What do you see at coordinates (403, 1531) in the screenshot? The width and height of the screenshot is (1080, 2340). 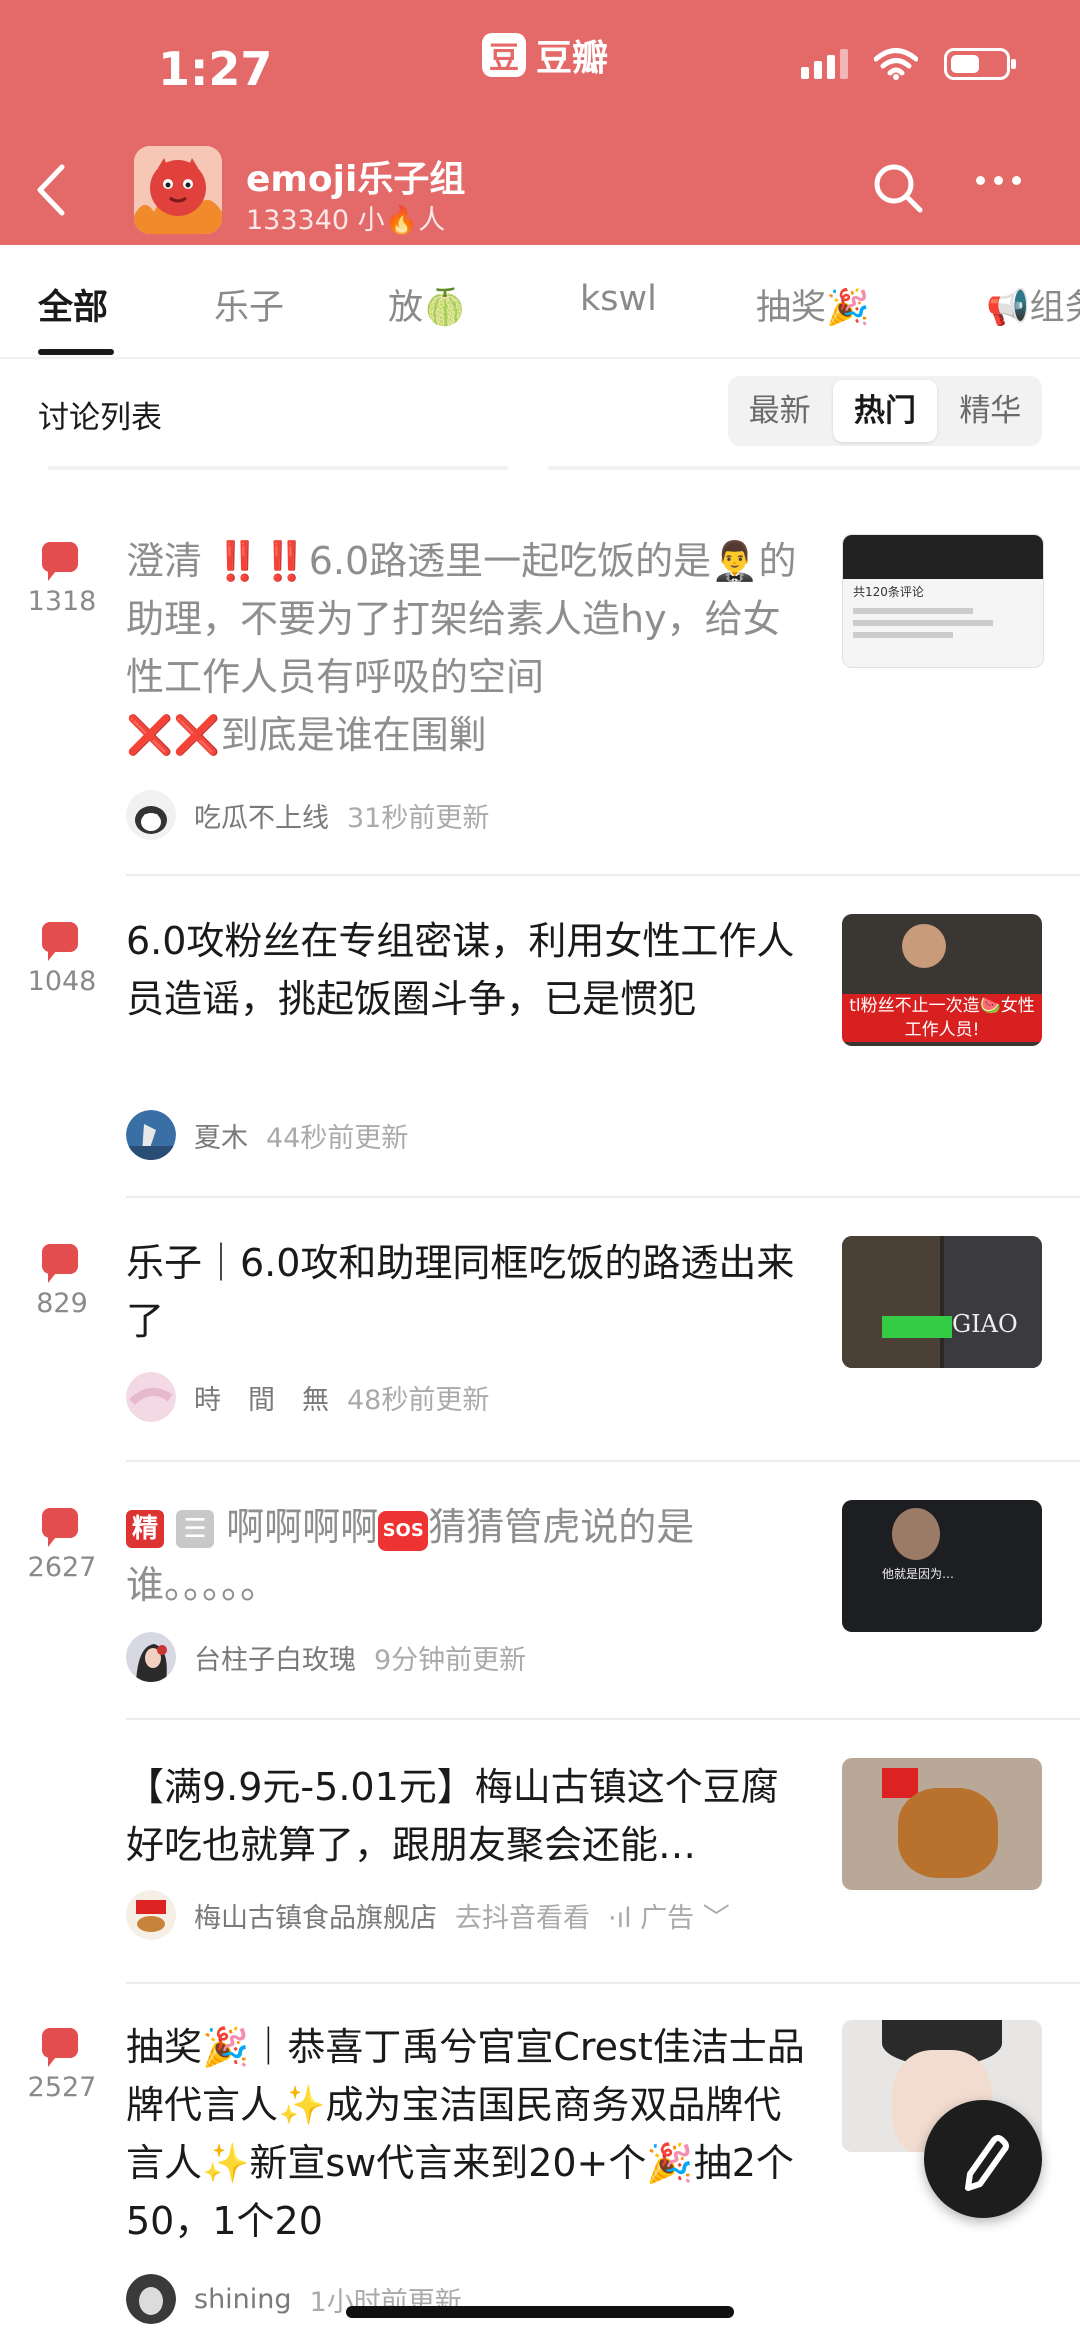 I see `sos-icon: SOS` at bounding box center [403, 1531].